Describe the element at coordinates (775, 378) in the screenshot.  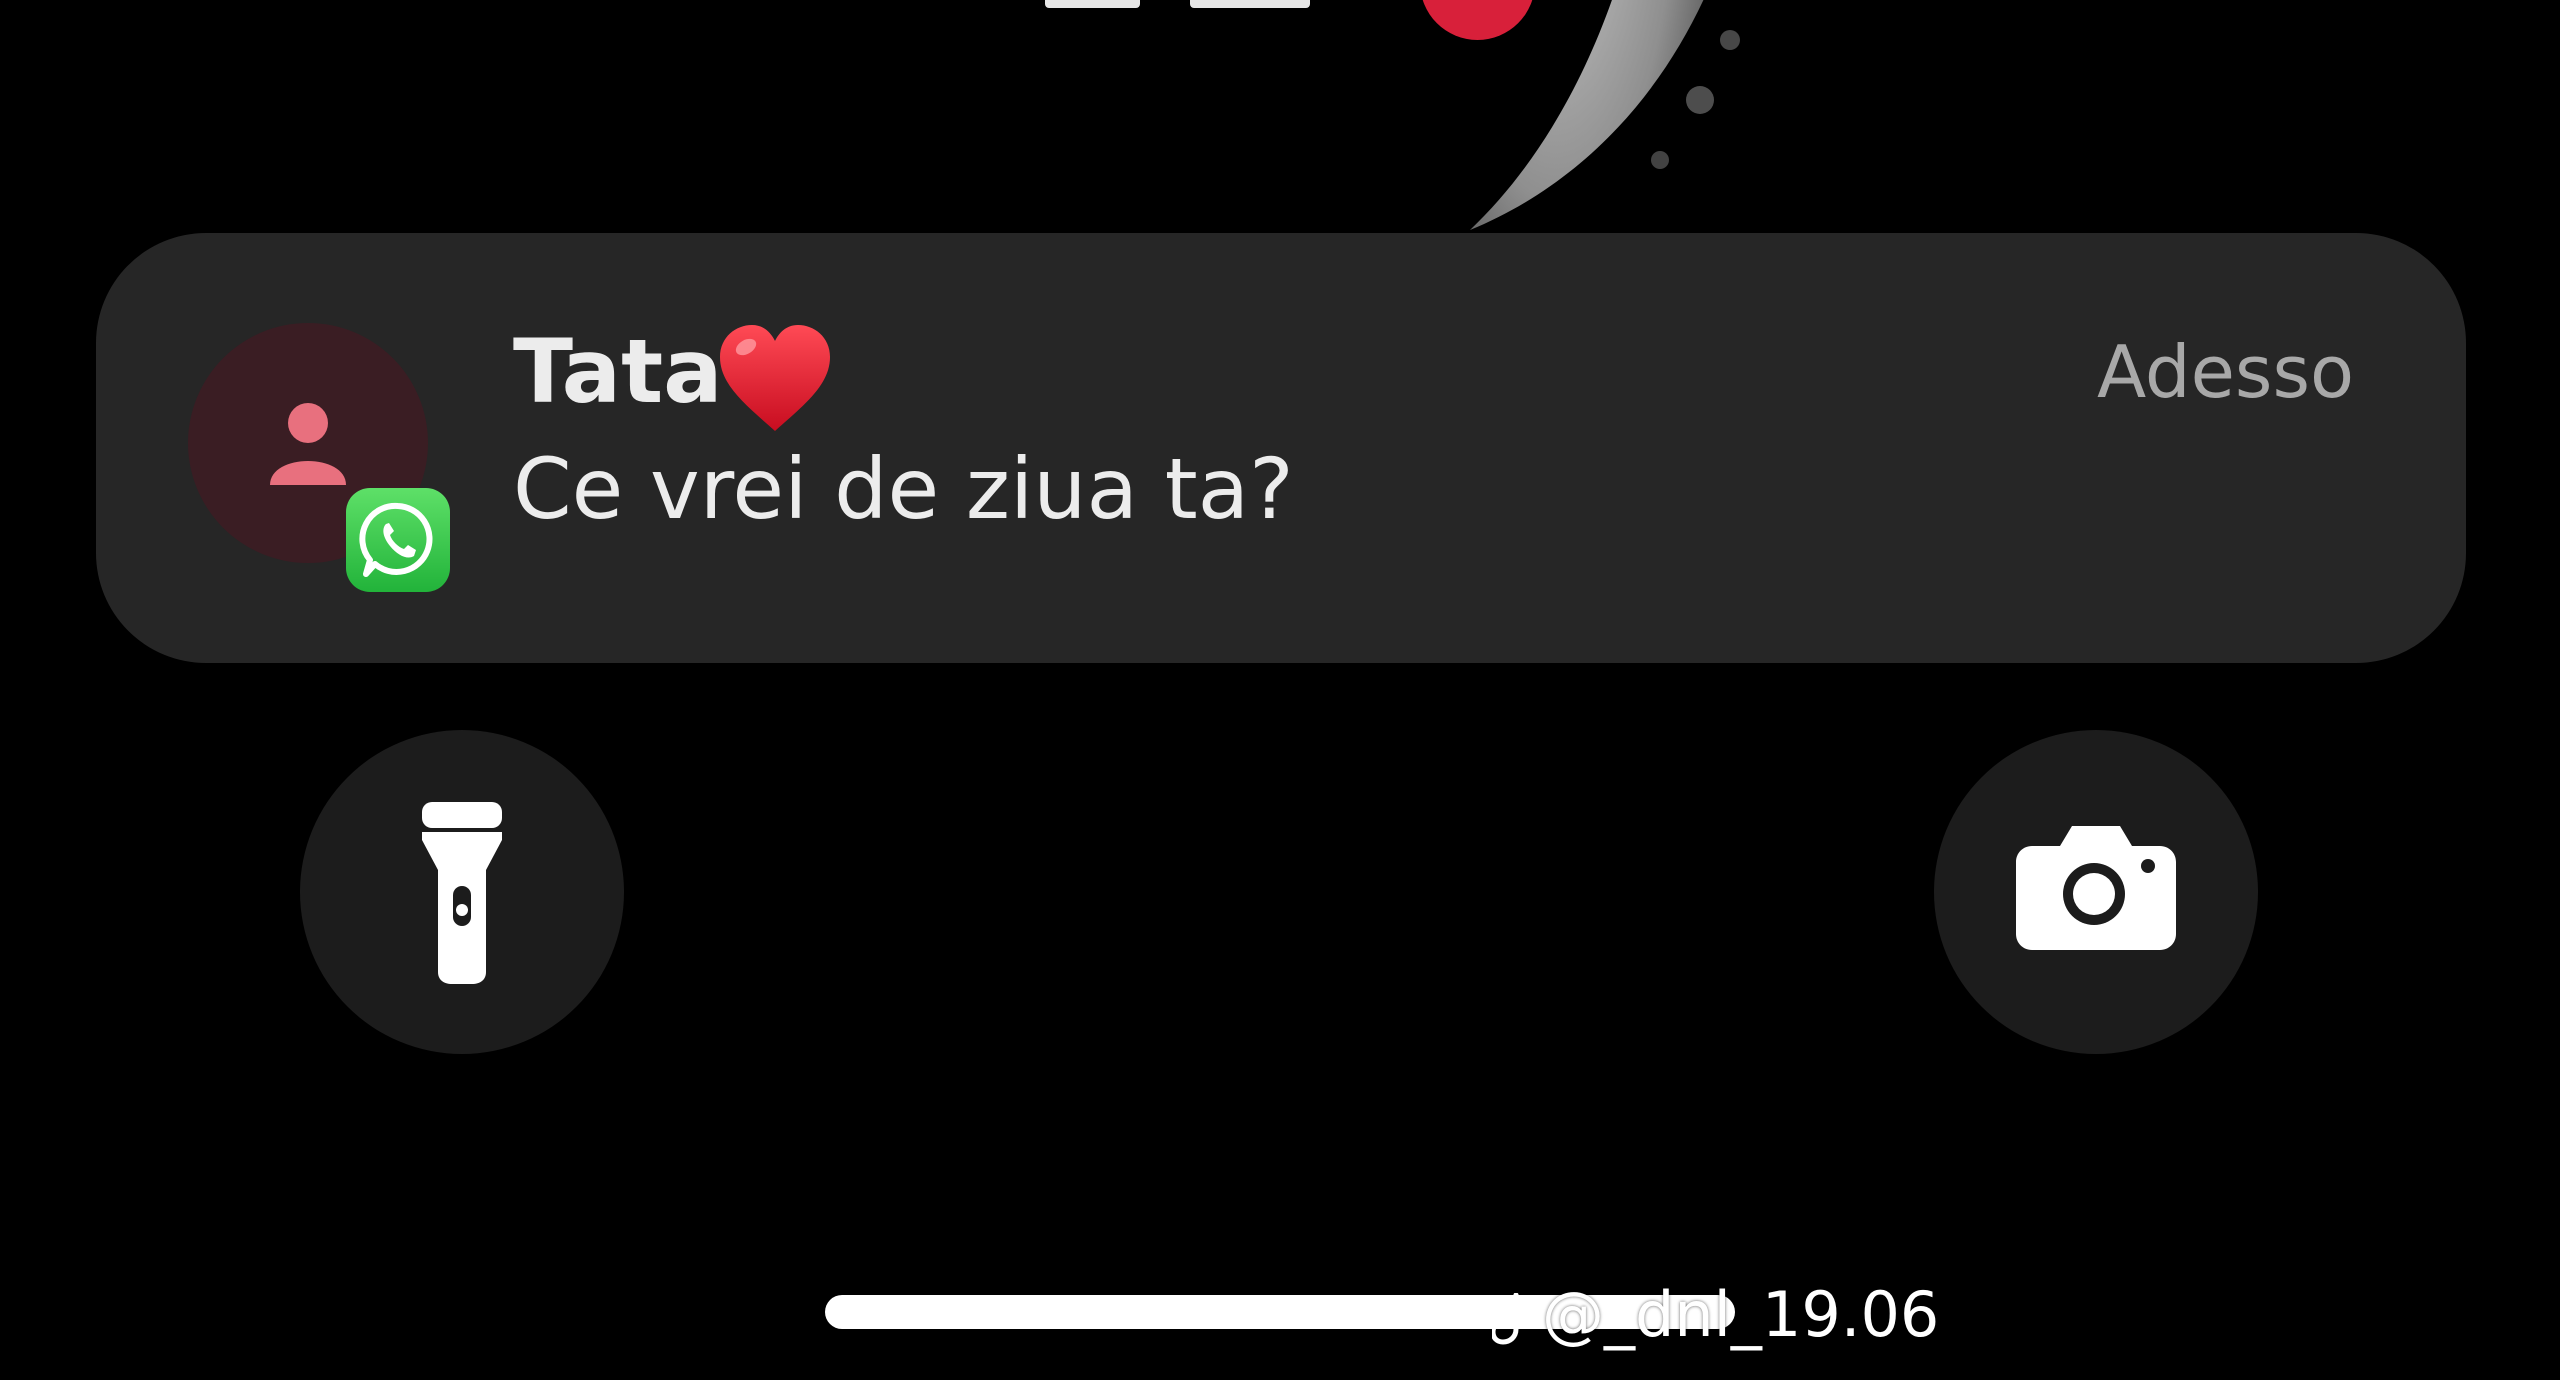
I see `heart-emoji-icon` at that location.